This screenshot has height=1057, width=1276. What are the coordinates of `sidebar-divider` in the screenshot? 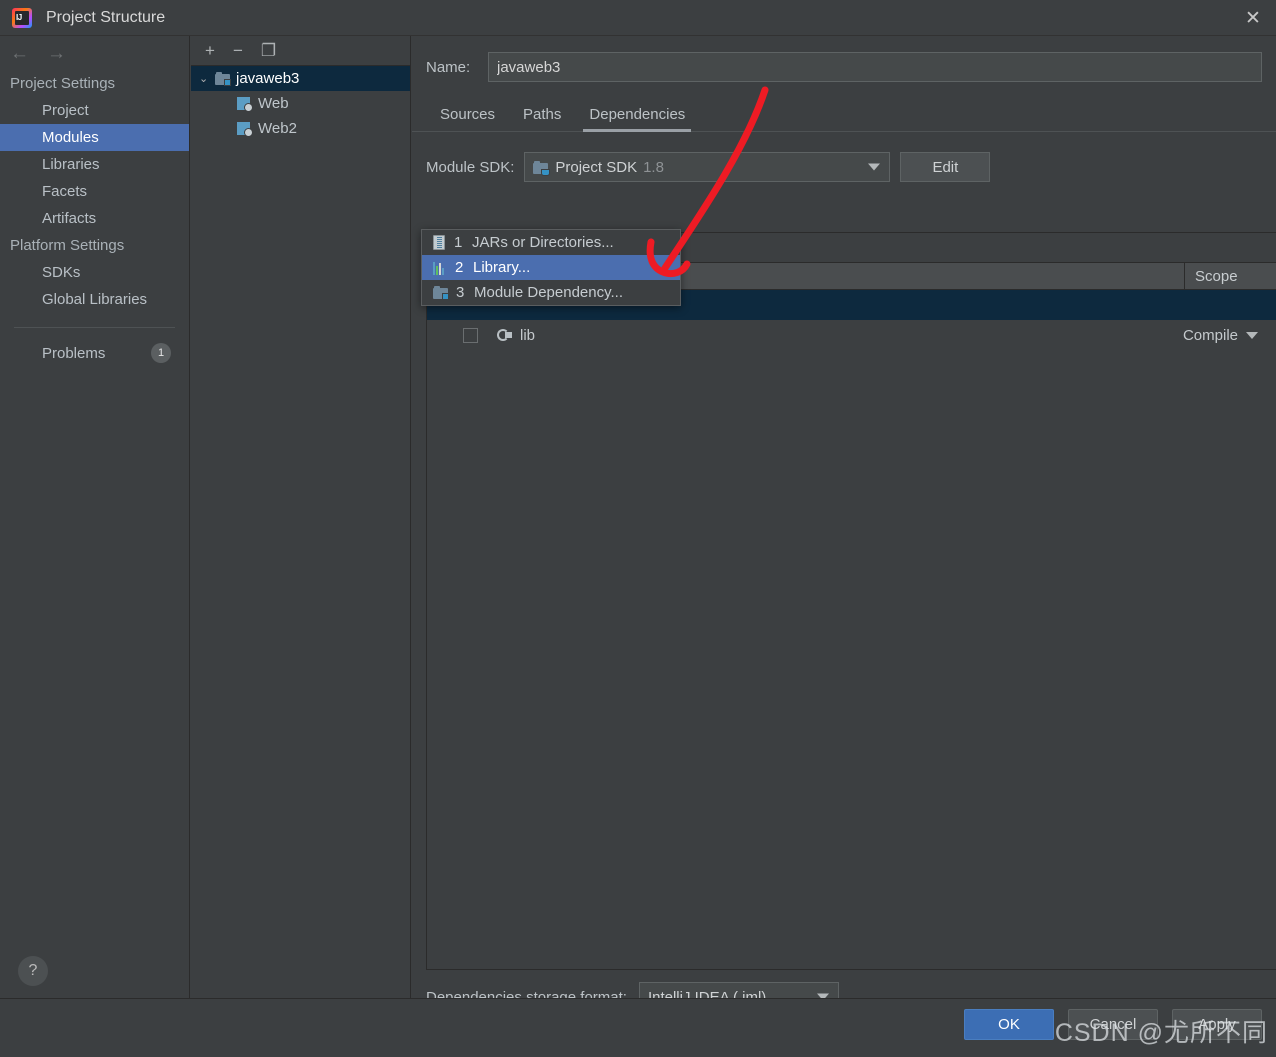 It's located at (94, 327).